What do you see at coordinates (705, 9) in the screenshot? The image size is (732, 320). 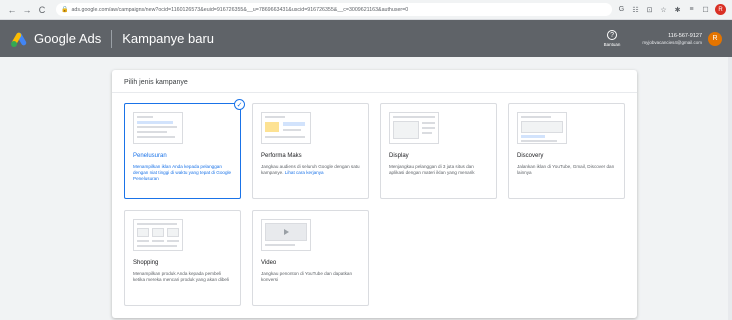 I see `window-icon: ☐` at bounding box center [705, 9].